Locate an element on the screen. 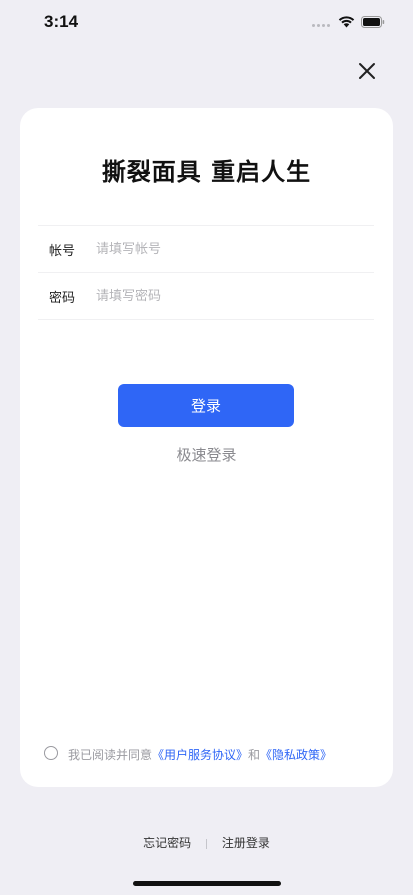 The width and height of the screenshot is (413, 895). footer-links: 忘记密码 注册登录 is located at coordinates (206, 842).